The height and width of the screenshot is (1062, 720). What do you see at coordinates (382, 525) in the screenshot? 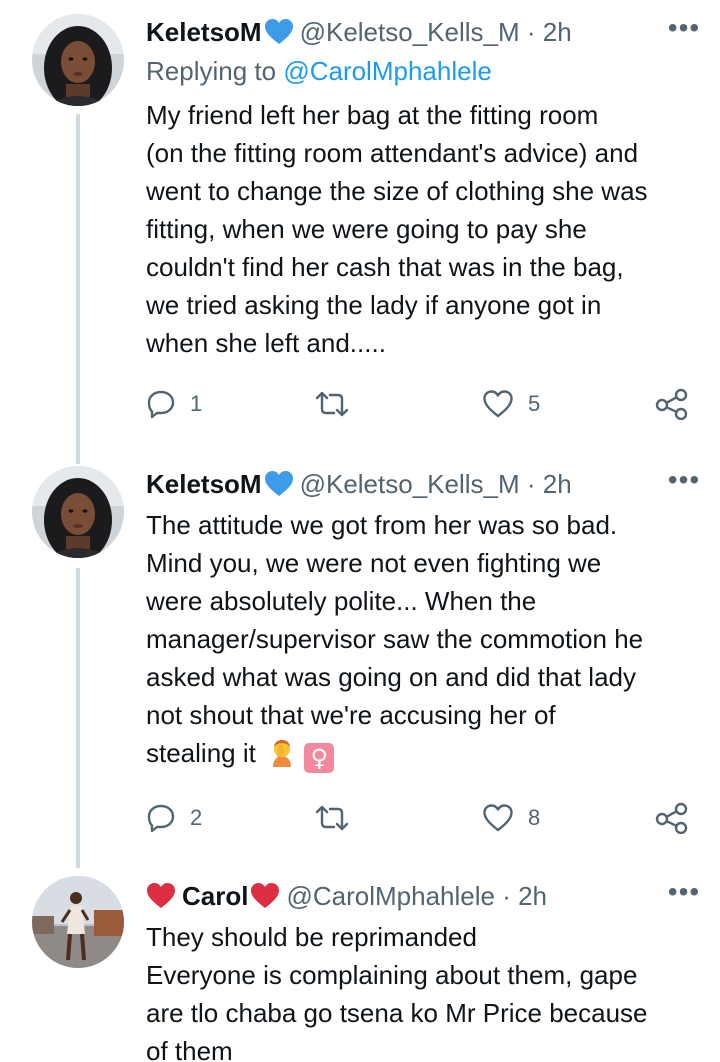
I see `text-line: The attitude we got from her was so bad.` at bounding box center [382, 525].